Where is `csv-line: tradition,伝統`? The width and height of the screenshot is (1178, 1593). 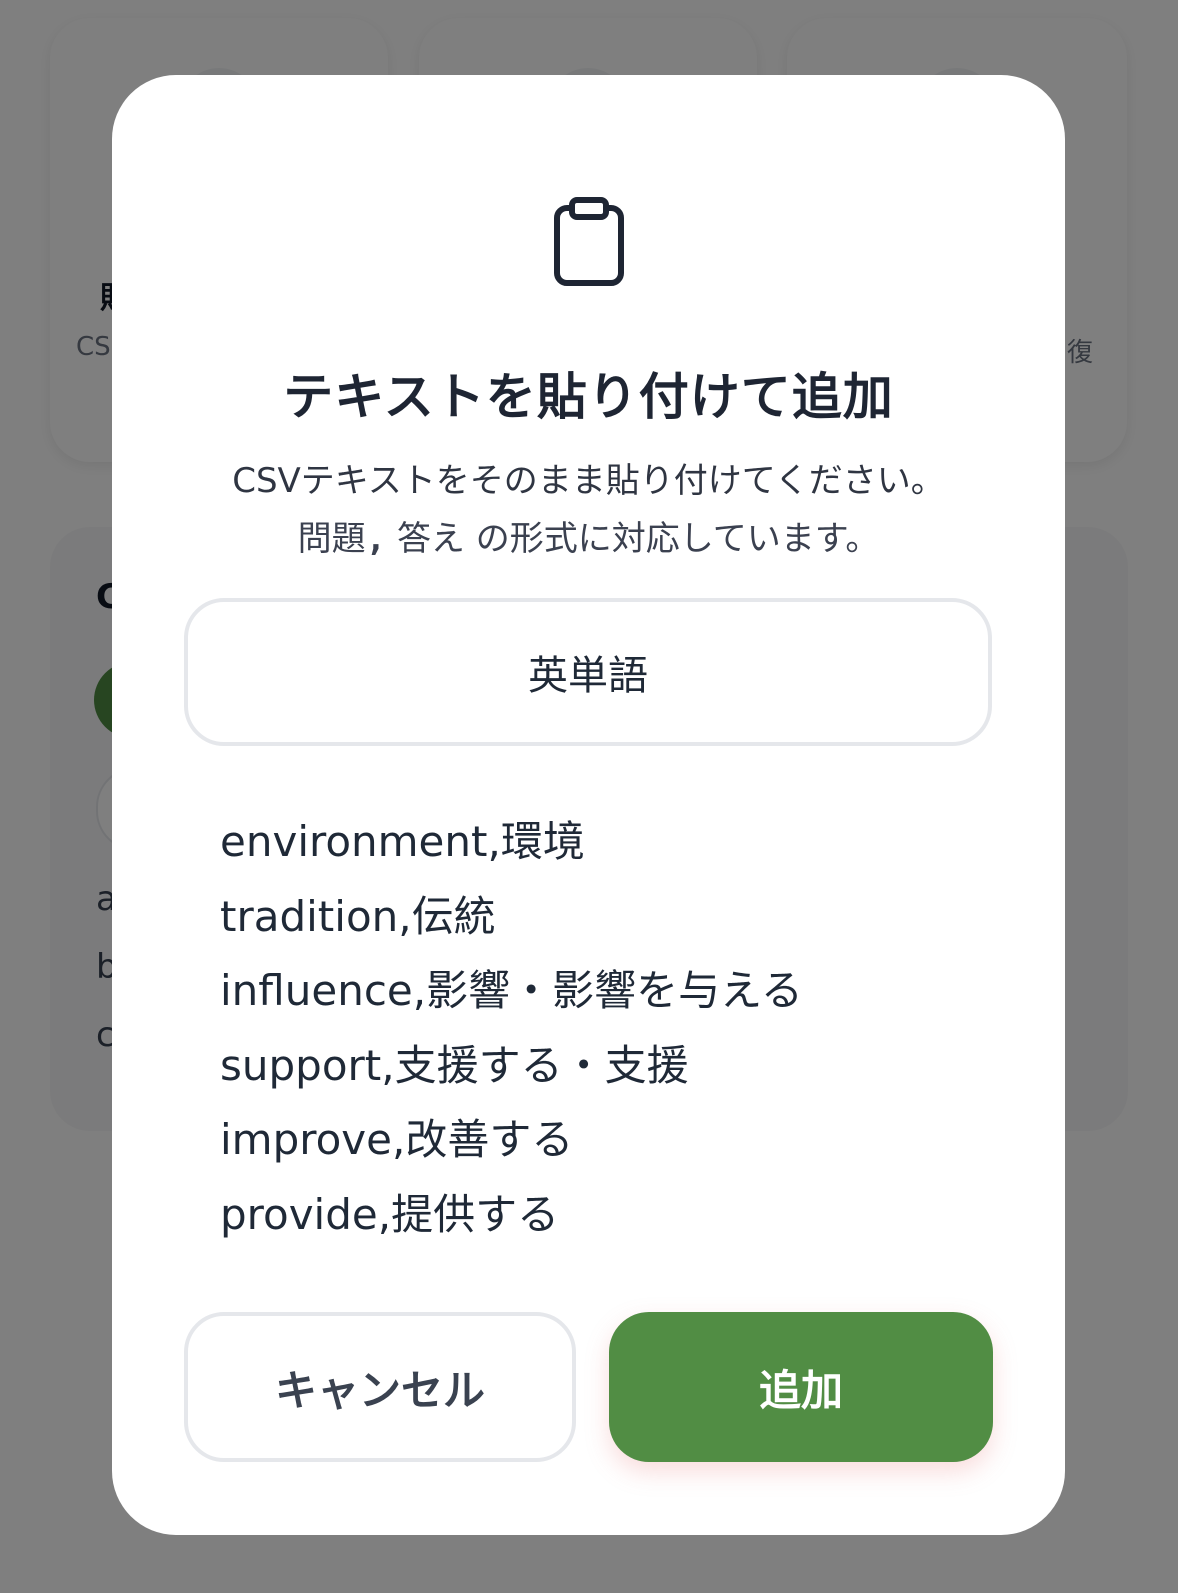 csv-line: tradition,伝統 is located at coordinates (358, 916).